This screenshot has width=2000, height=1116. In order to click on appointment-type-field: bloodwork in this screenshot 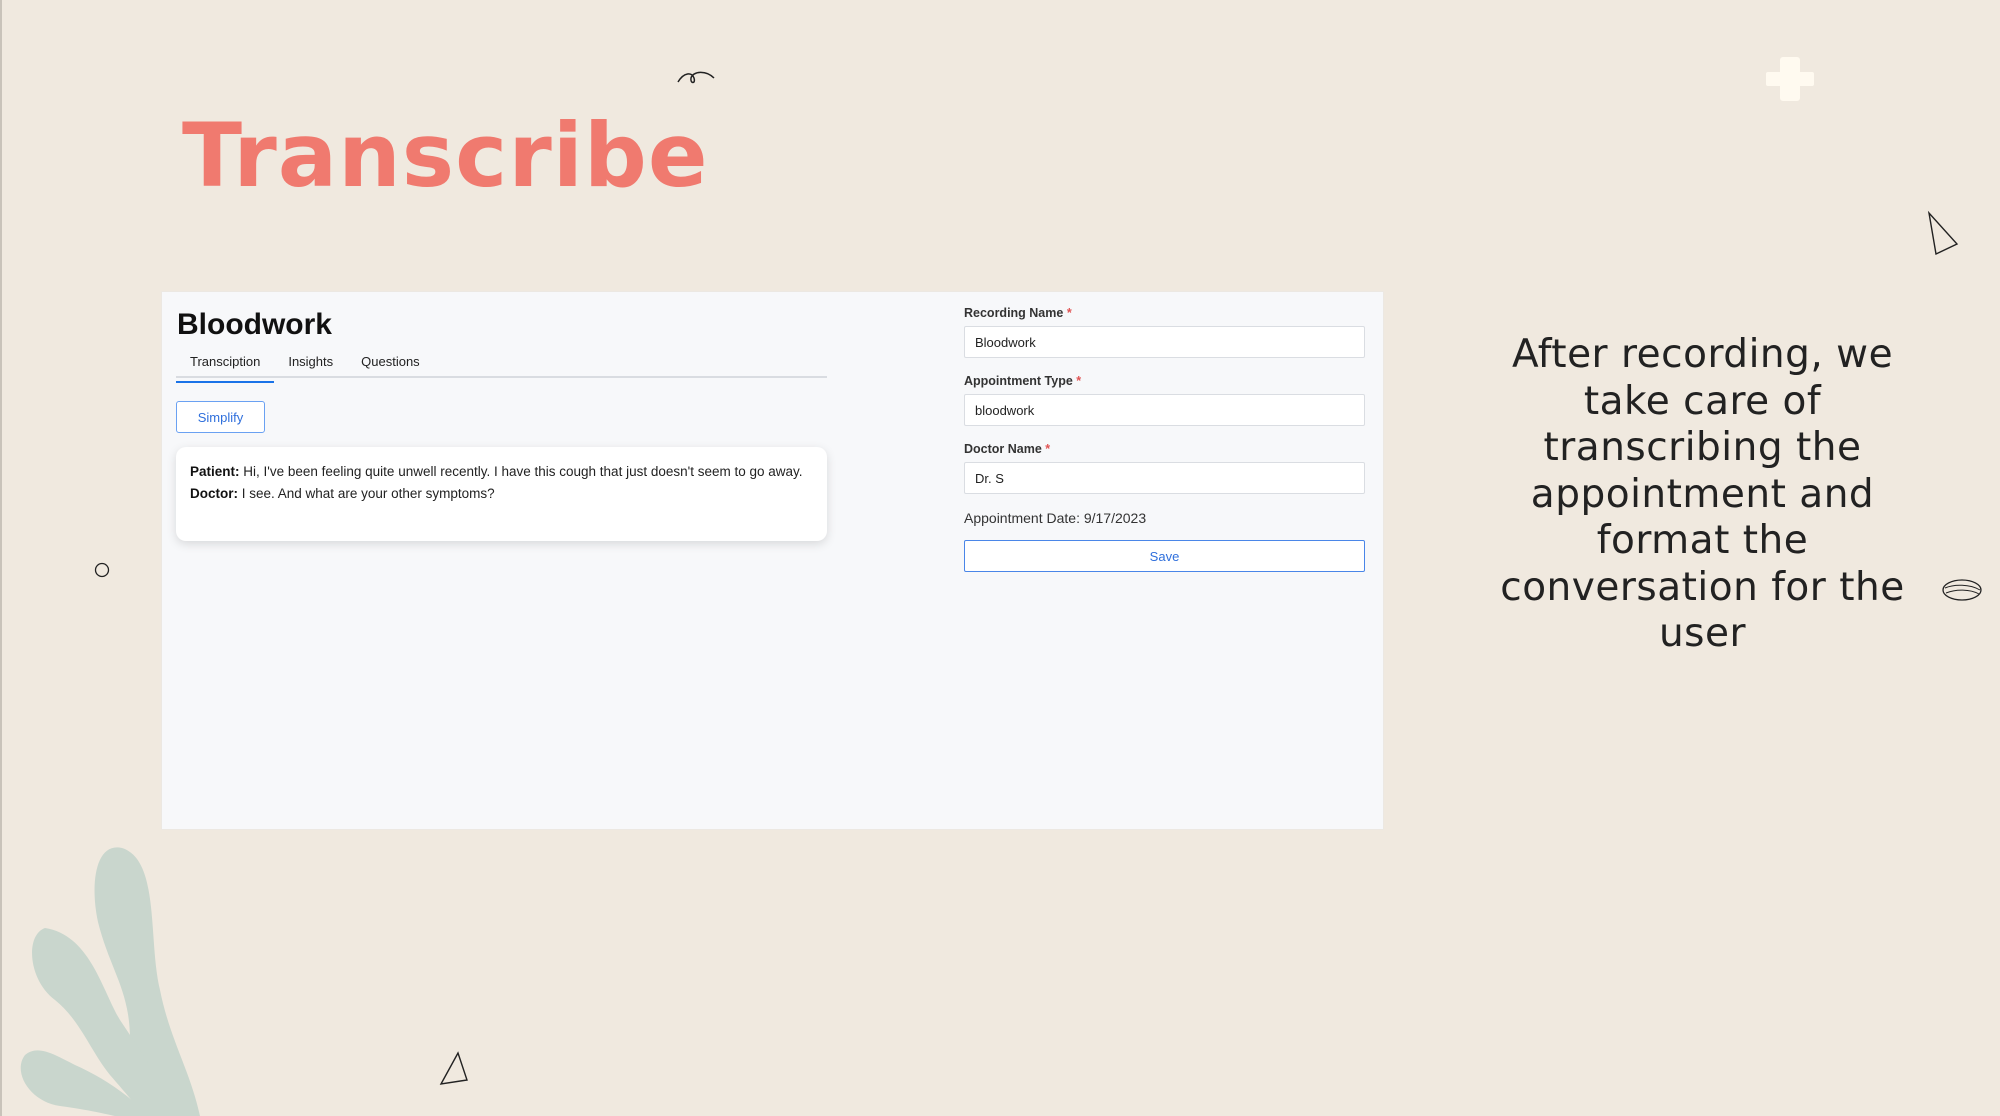, I will do `click(1164, 410)`.